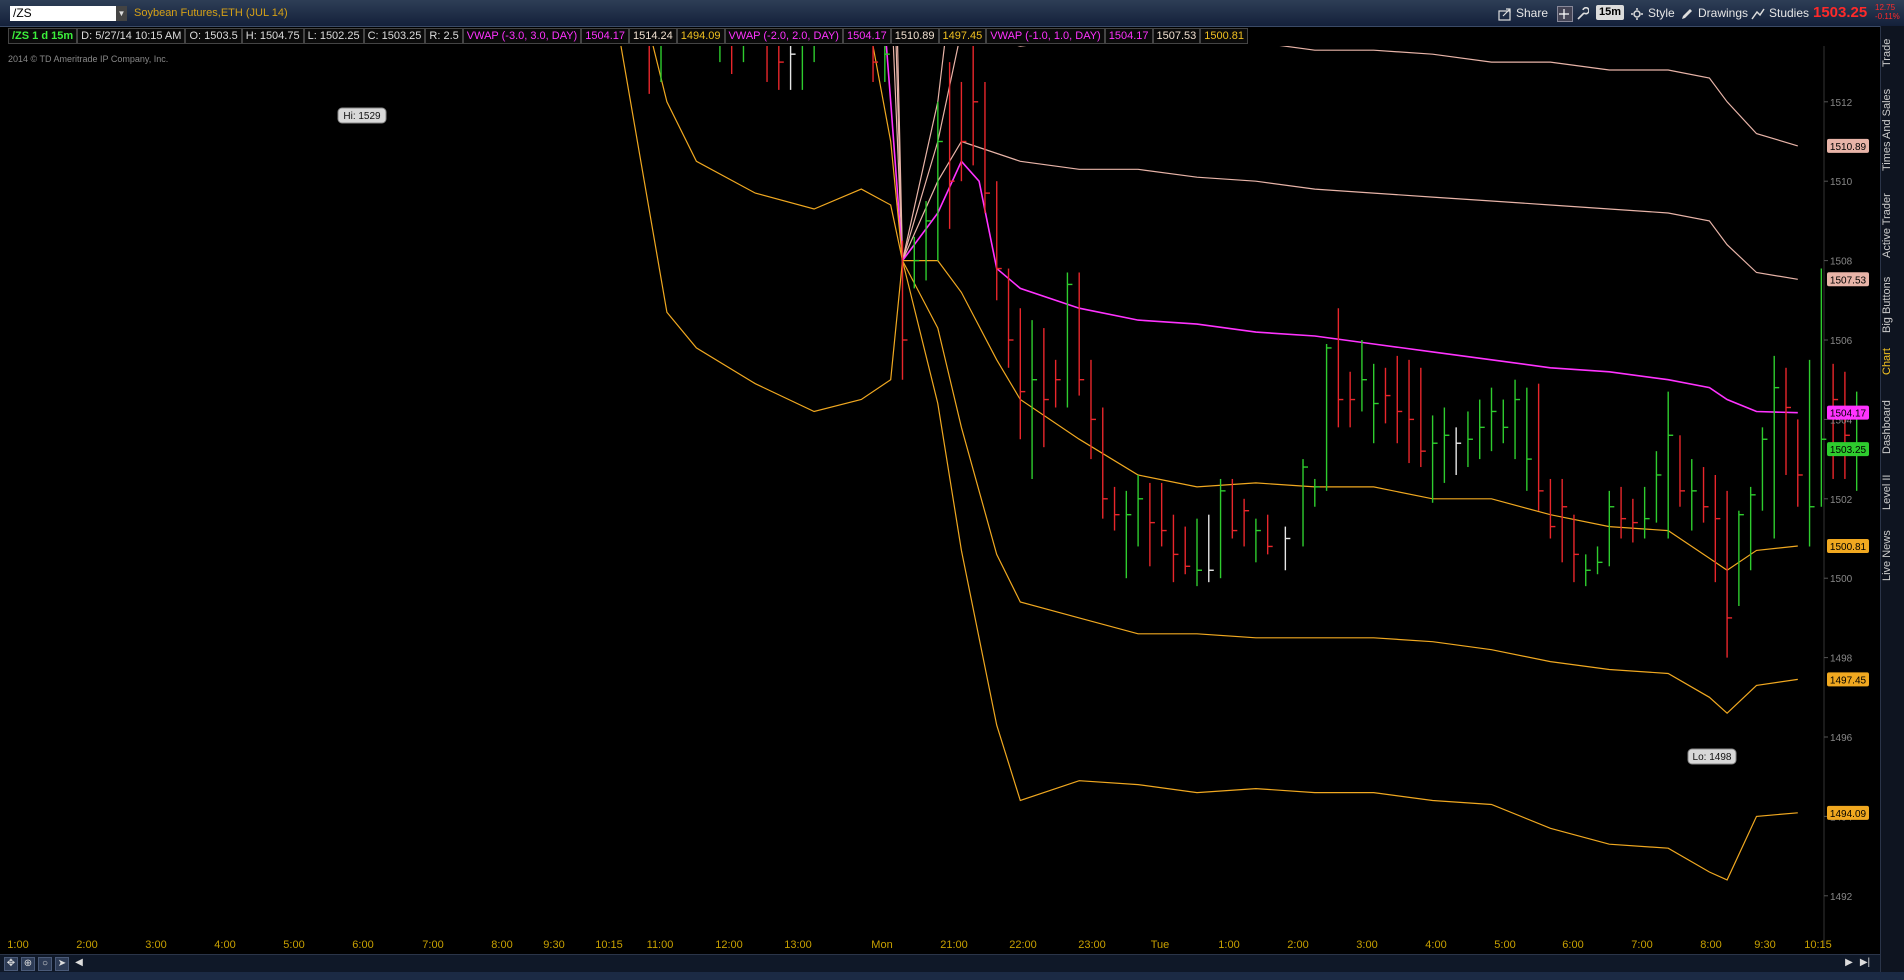  What do you see at coordinates (1865, 964) in the screenshot?
I see `scroll-end-icon: ▶|` at bounding box center [1865, 964].